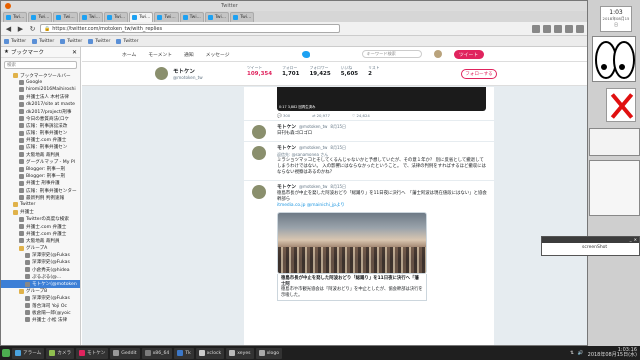 This screenshot has height=360, width=640. I want to click on follow-button: フォローする, so click(479, 74).